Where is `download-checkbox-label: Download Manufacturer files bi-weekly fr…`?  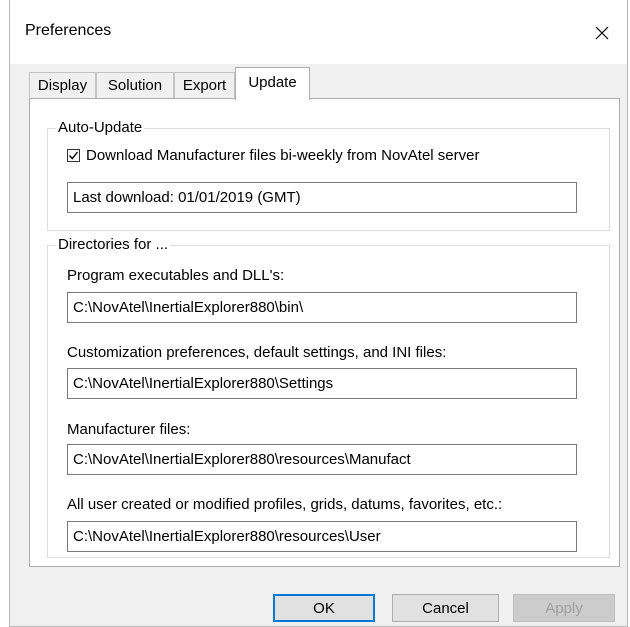 download-checkbox-label: Download Manufacturer files bi-weekly fr… is located at coordinates (283, 155).